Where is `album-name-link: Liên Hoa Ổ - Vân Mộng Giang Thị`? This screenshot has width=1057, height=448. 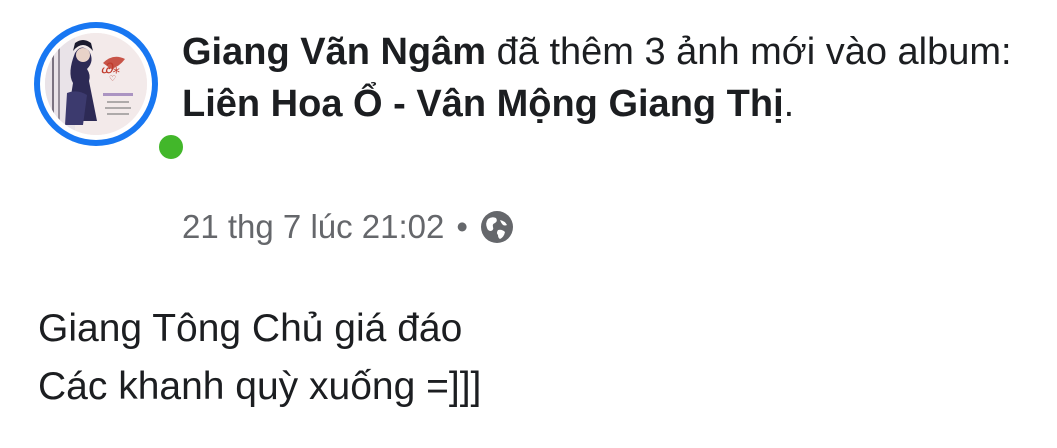
album-name-link: Liên Hoa Ổ - Vân Mộng Giang Thị is located at coordinates (483, 104).